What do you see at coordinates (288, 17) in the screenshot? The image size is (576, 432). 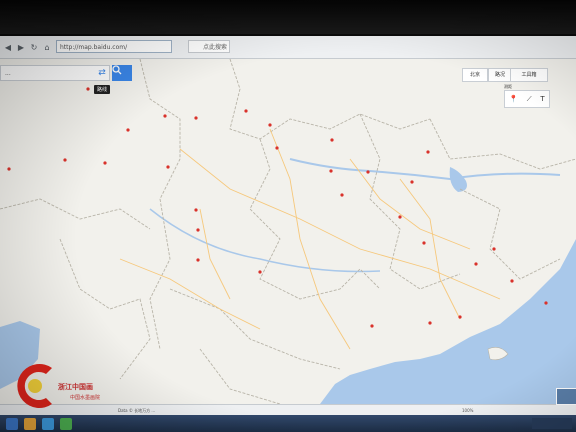 I see `monitor-bezel` at bounding box center [288, 17].